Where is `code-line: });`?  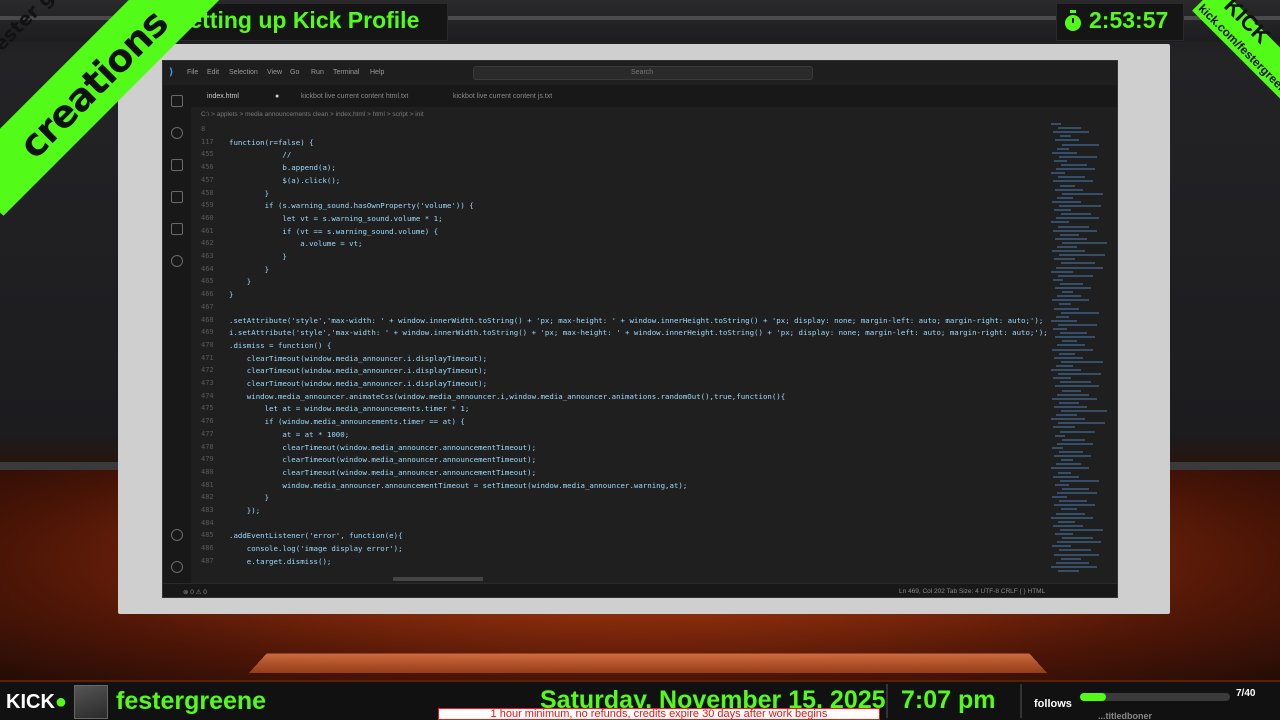
code-line: }); is located at coordinates (244, 510).